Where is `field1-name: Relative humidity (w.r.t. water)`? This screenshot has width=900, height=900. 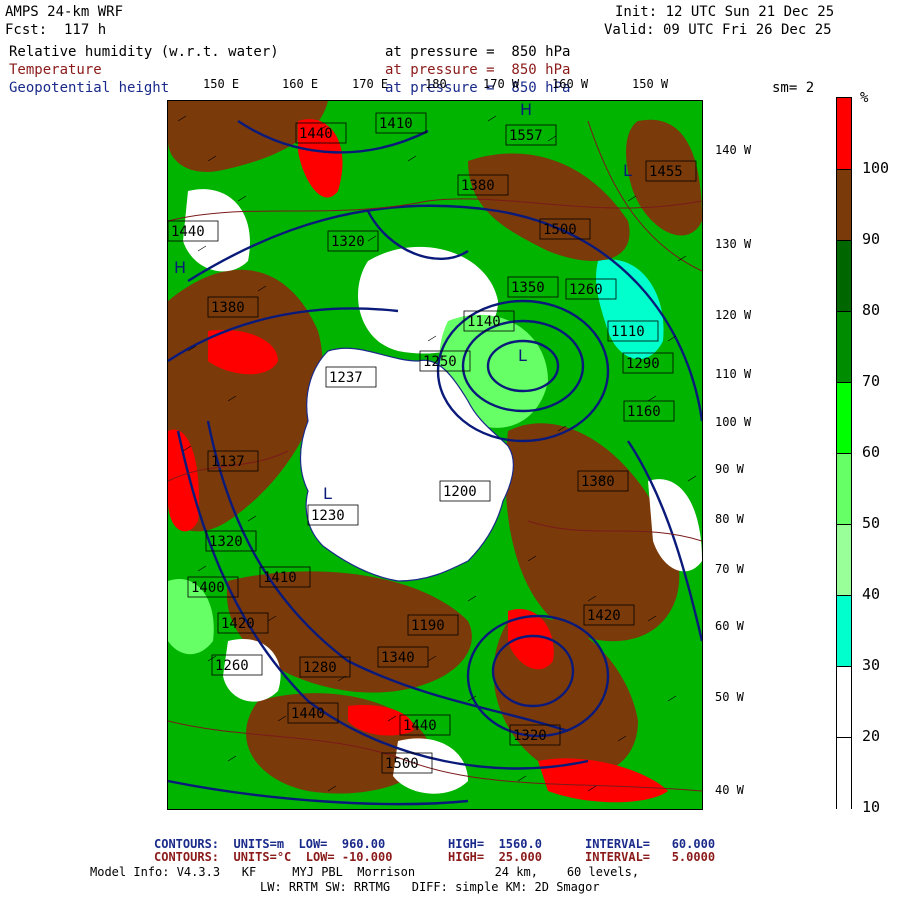 field1-name: Relative humidity (w.r.t. water) is located at coordinates (144, 52).